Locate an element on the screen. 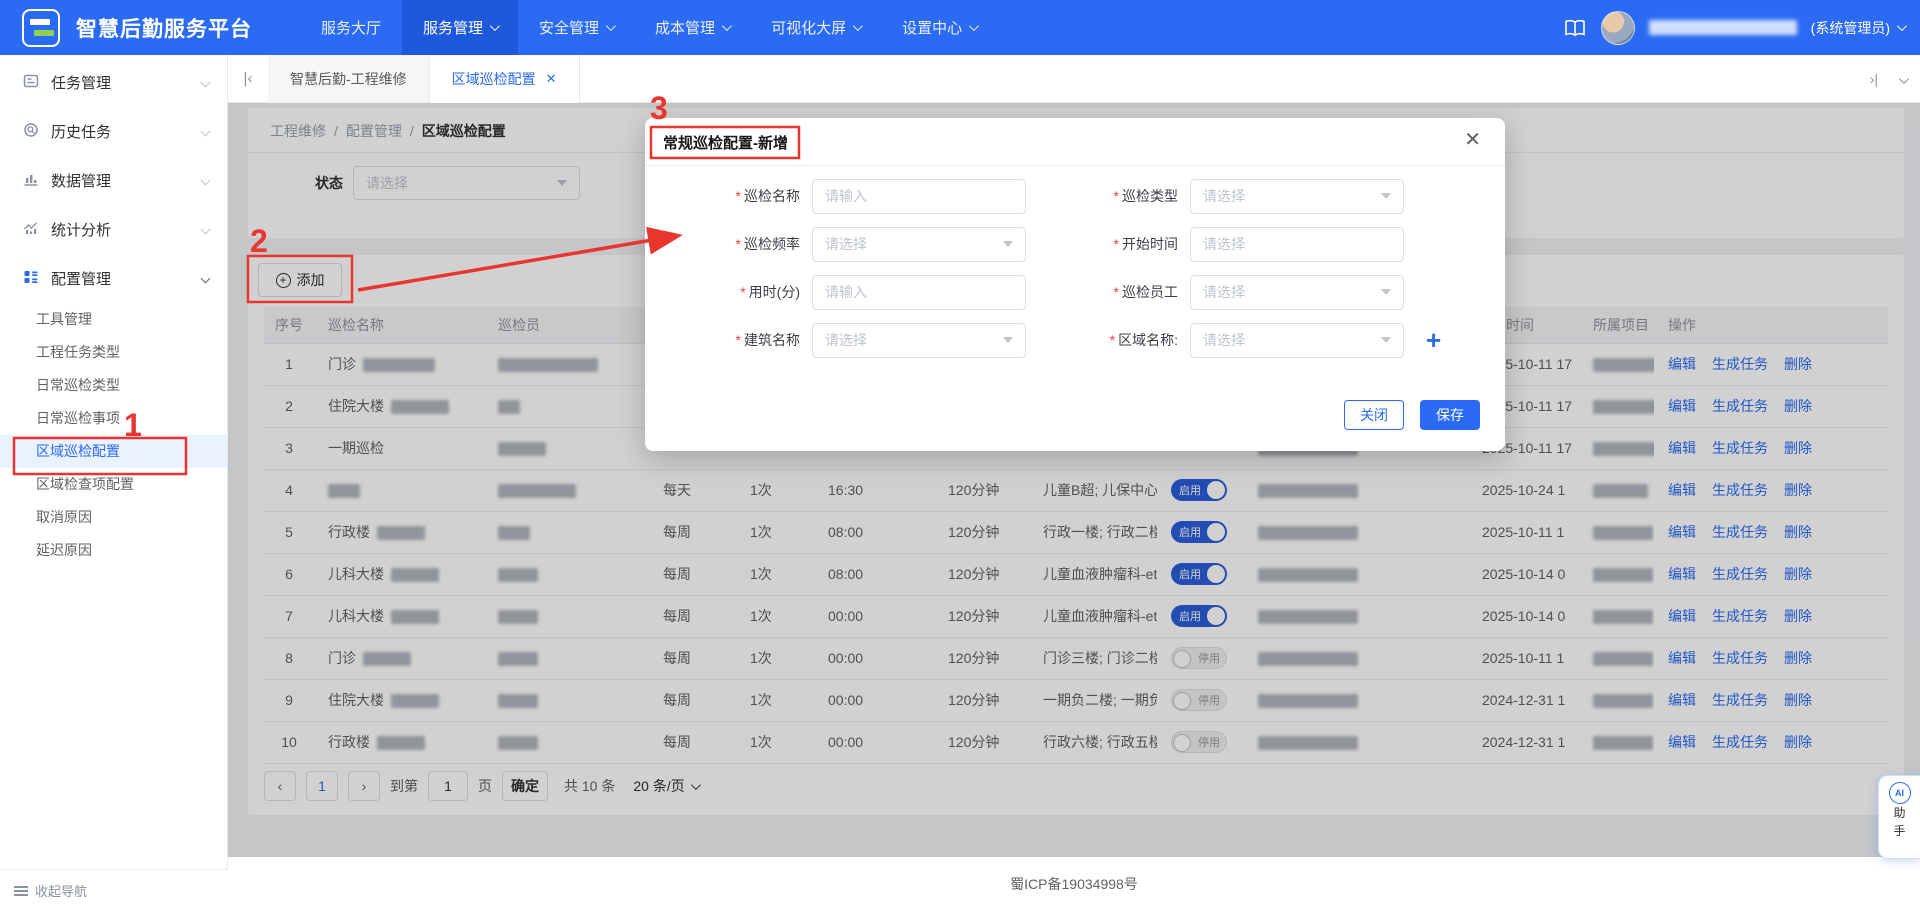 The image size is (1920, 911). sidebar-group-label: 配置管理 is located at coordinates (81, 279).